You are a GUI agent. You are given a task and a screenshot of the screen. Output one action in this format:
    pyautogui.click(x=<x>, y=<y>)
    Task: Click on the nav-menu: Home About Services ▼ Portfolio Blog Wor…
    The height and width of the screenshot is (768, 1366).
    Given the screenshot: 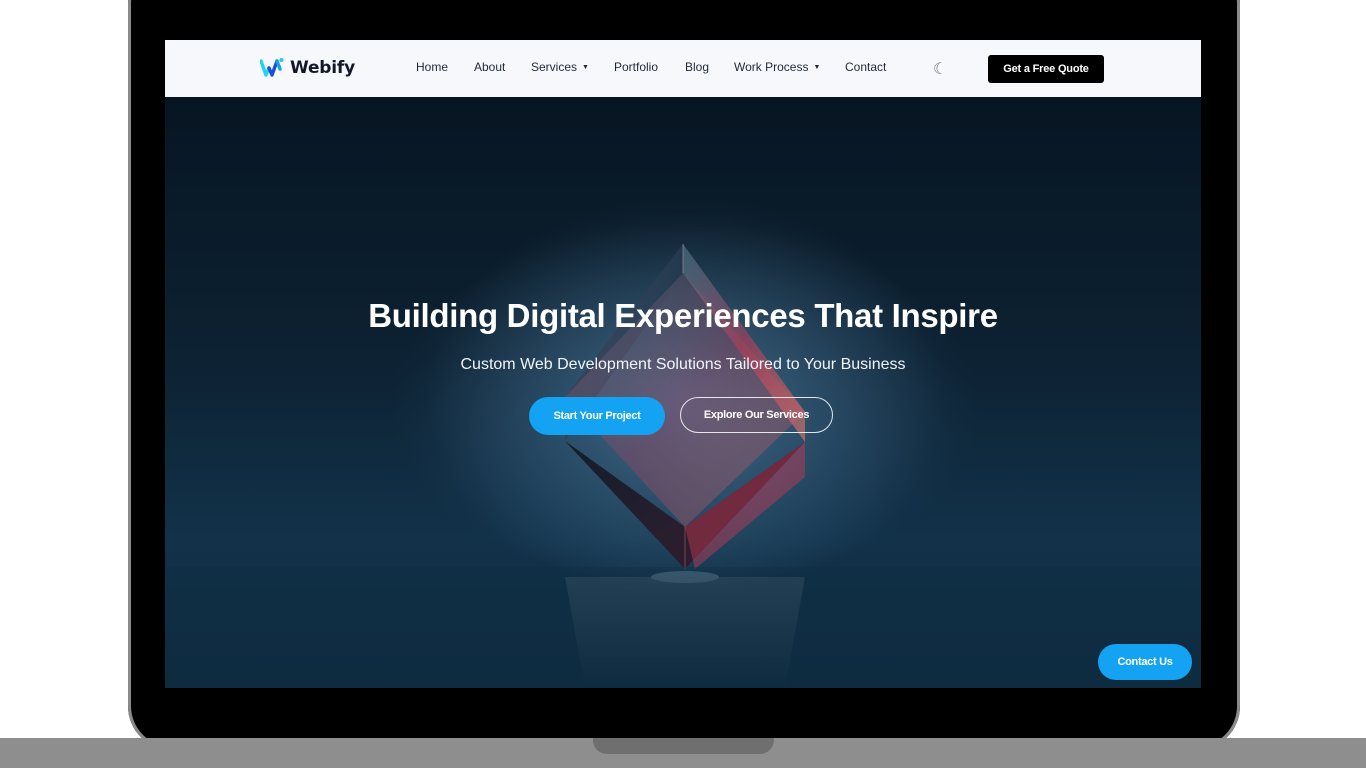 What is the action you would take?
    pyautogui.click(x=651, y=67)
    